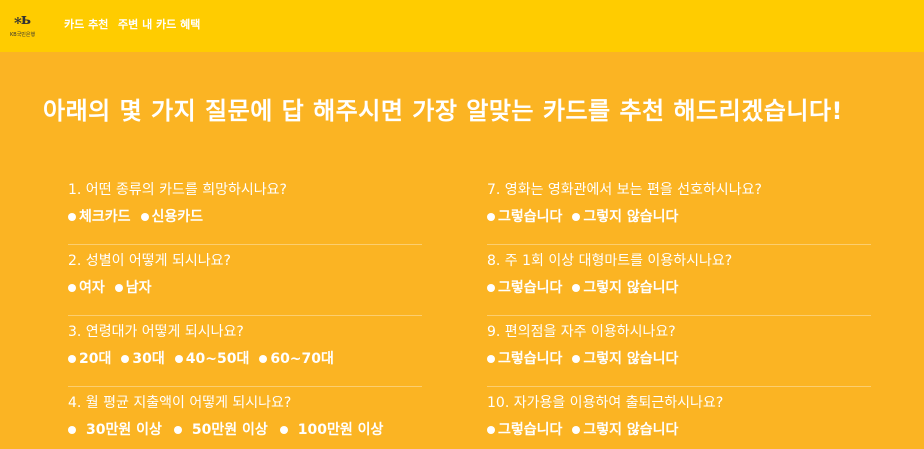  I want to click on question-text: 7. 영화는 영화관에서 보는 편을 선호하시나요?, so click(624, 190).